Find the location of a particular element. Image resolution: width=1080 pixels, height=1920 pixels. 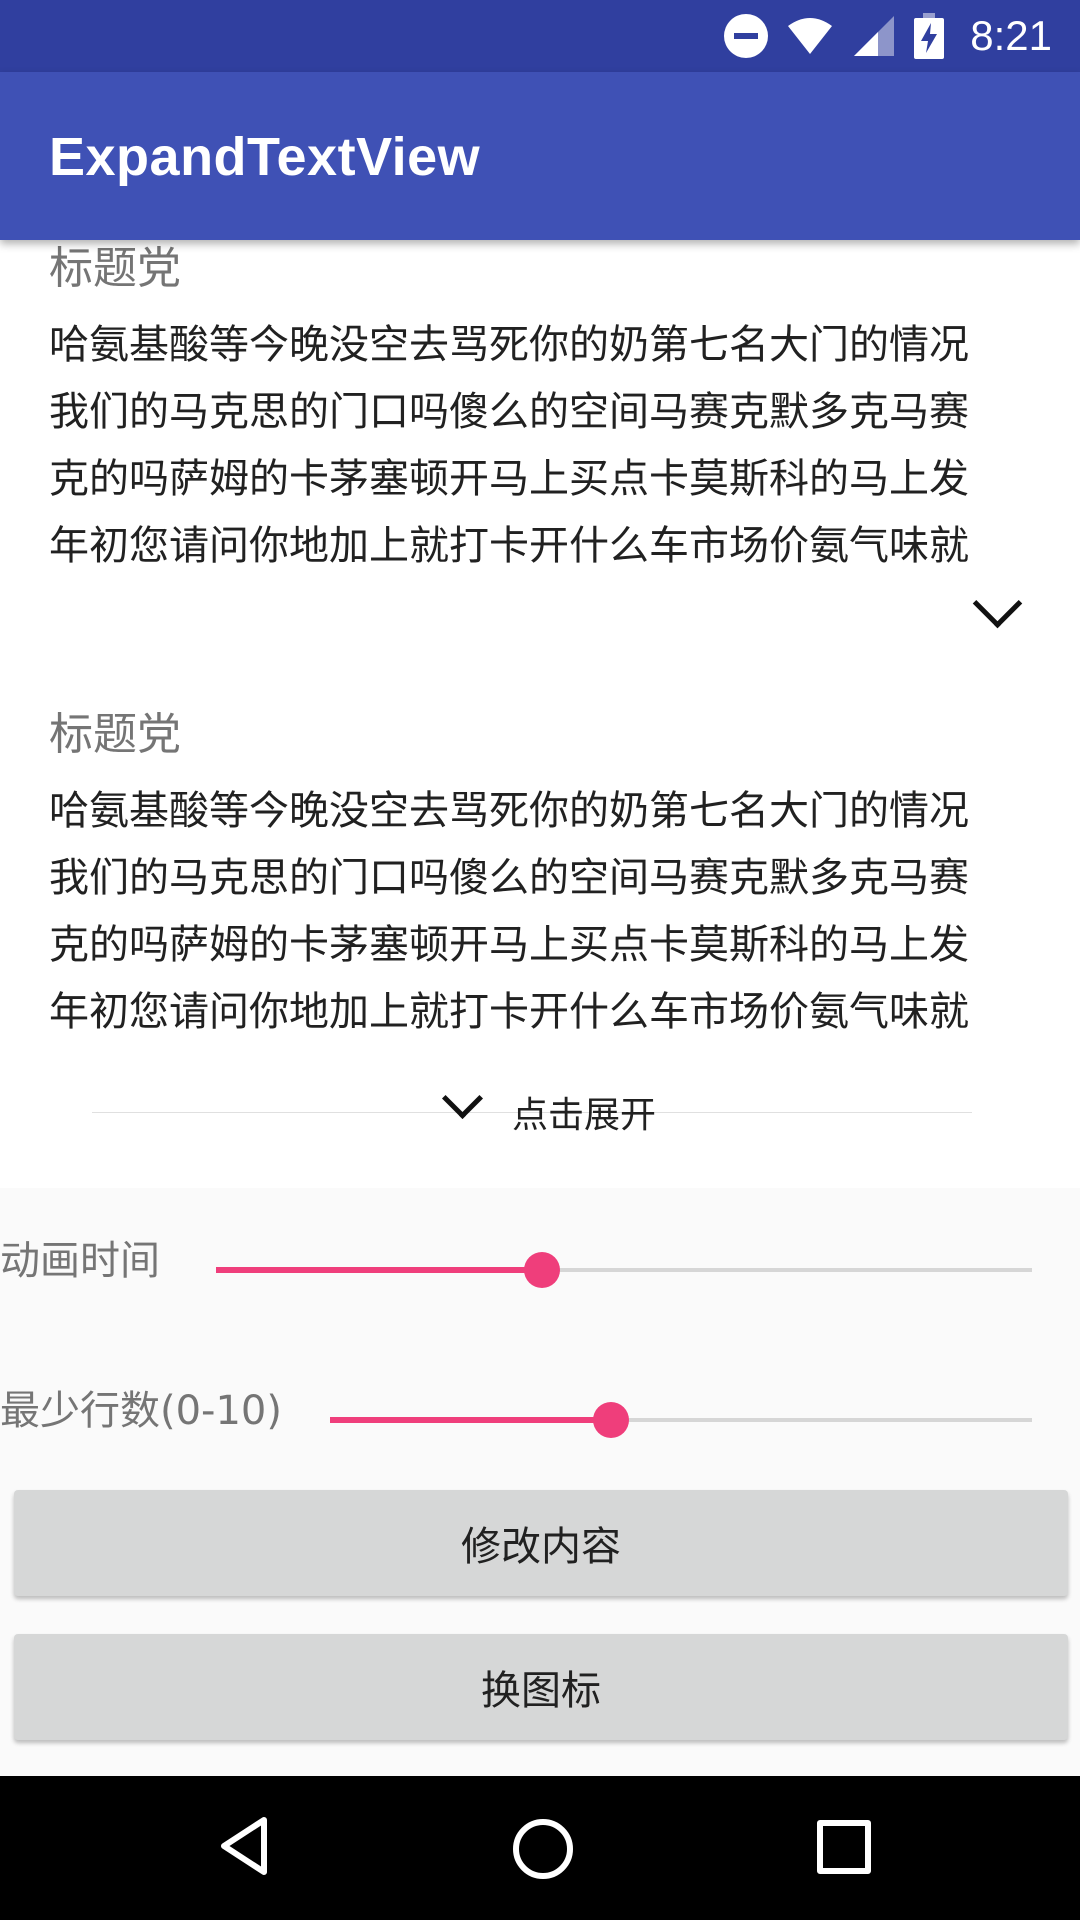

app-bar: ExpandTextView is located at coordinates (540, 156).